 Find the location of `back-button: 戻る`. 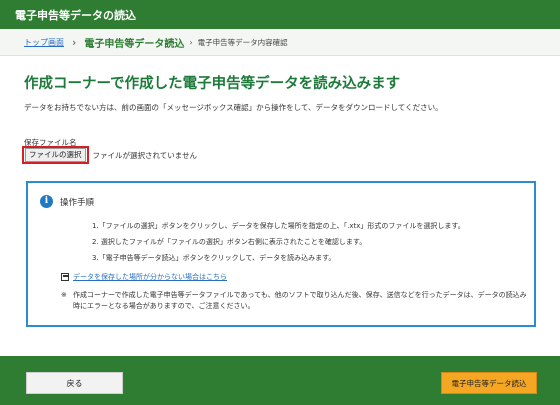

back-button: 戻る is located at coordinates (74, 383).